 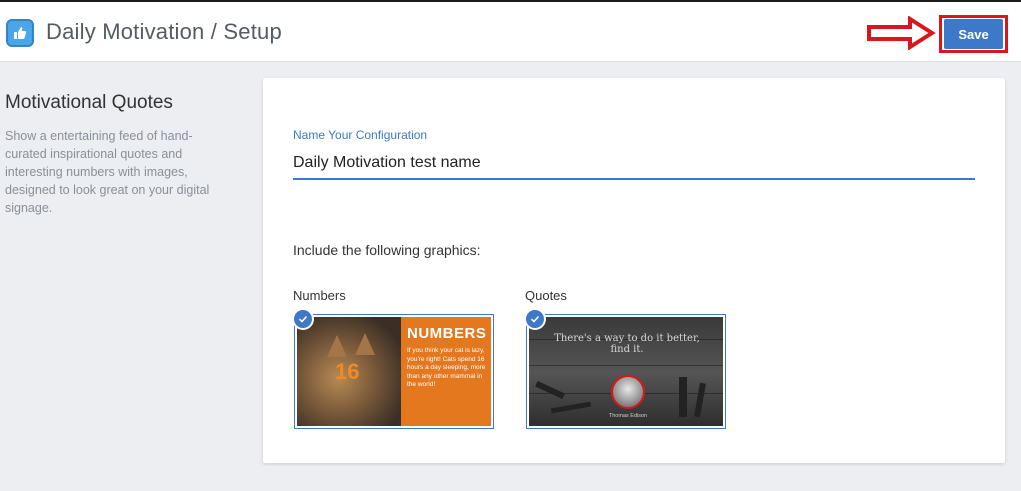 What do you see at coordinates (360, 135) in the screenshot?
I see `name-field-label: Name Your Configuration` at bounding box center [360, 135].